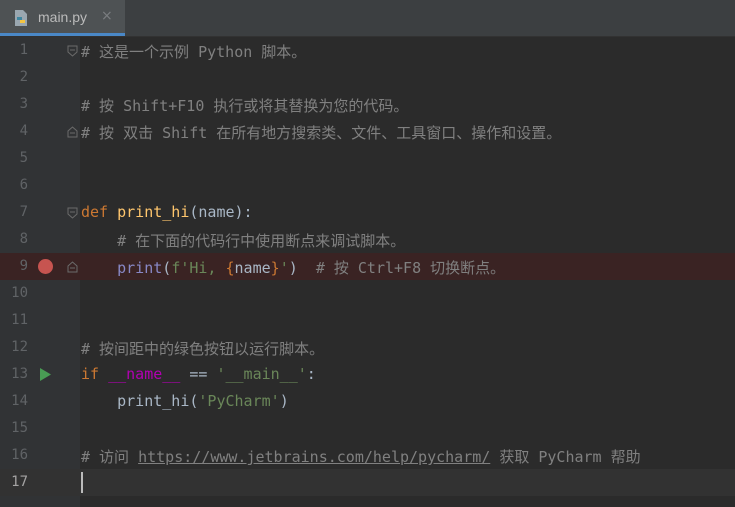  I want to click on params: (name):, so click(221, 212).